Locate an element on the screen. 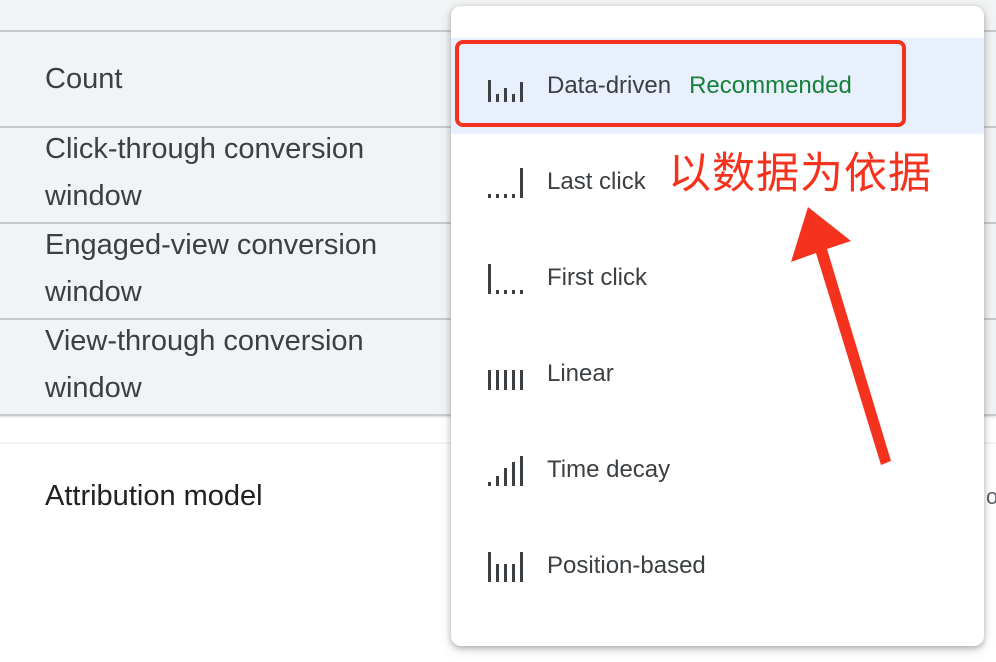 The height and width of the screenshot is (662, 996). option-position-based-label: Position-based is located at coordinates (626, 565).